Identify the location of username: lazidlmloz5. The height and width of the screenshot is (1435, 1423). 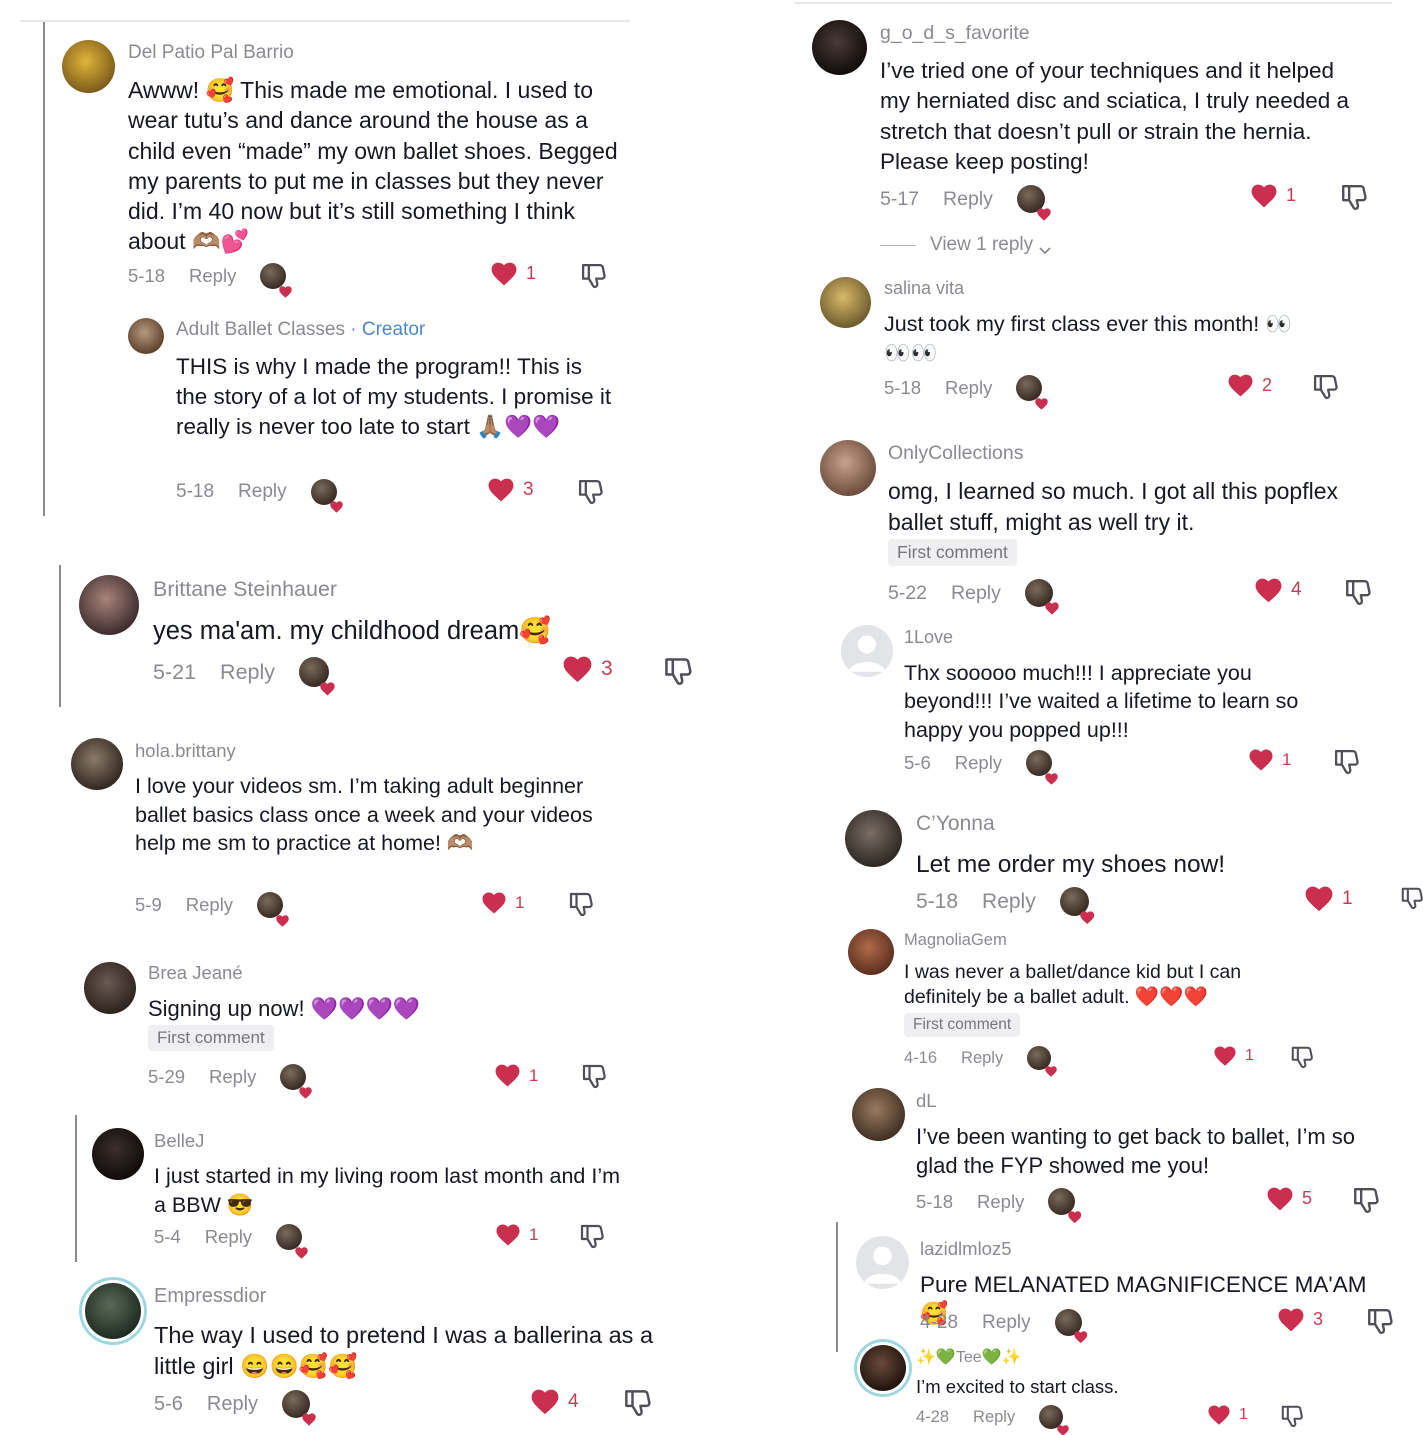
(966, 1249).